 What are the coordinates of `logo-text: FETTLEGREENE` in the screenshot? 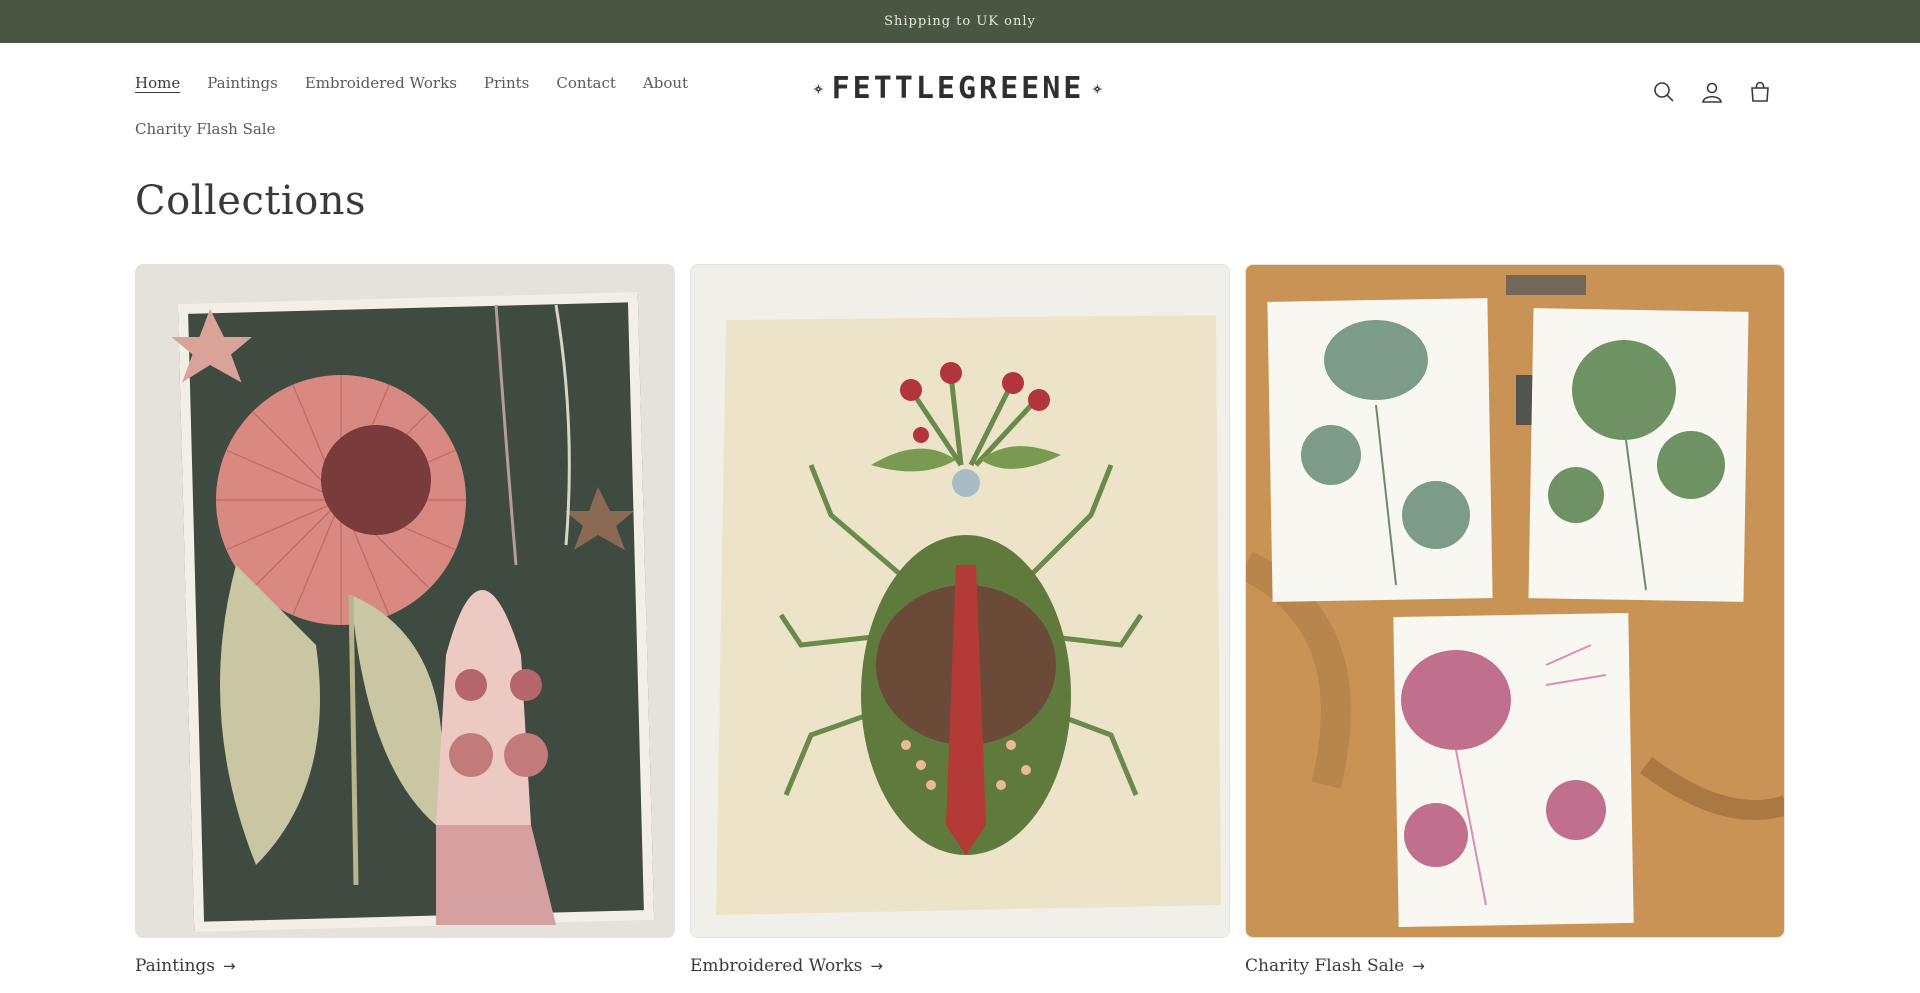 It's located at (958, 88).